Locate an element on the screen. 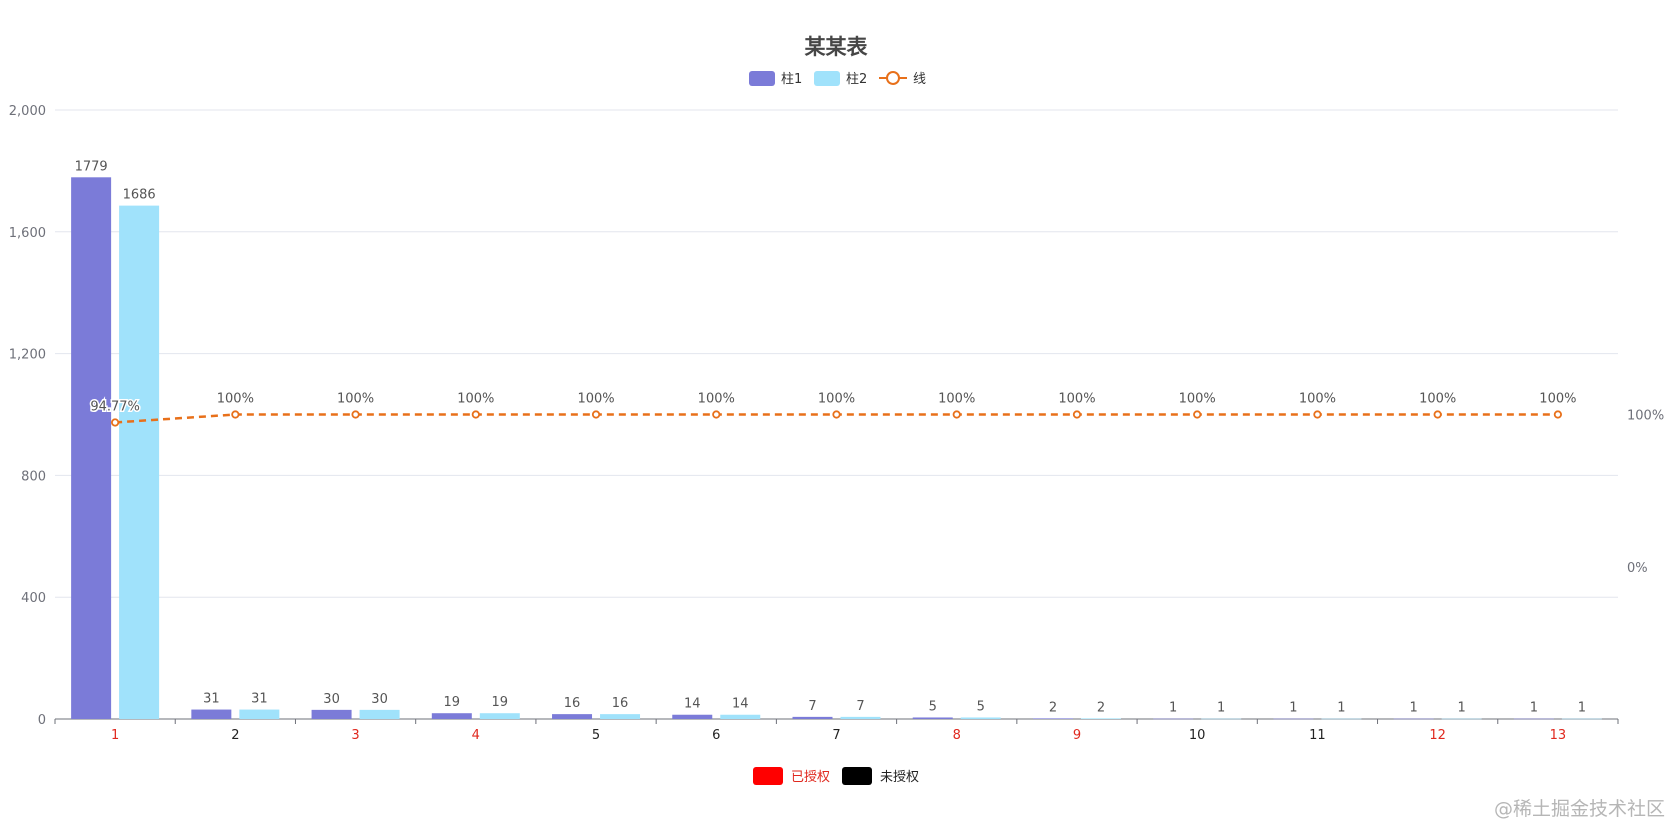 This screenshot has width=1673, height=829. x-tick-label: 11 is located at coordinates (1317, 735).